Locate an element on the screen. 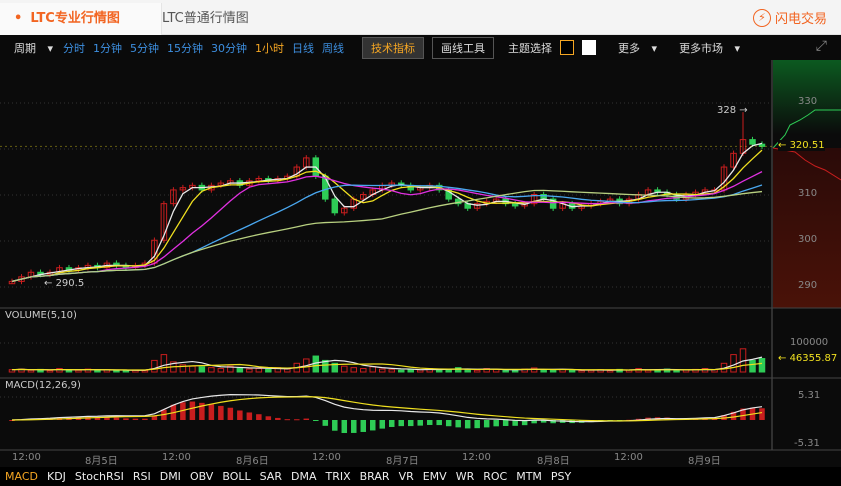  draw-tool-button: 画线工具 is located at coordinates (463, 47).